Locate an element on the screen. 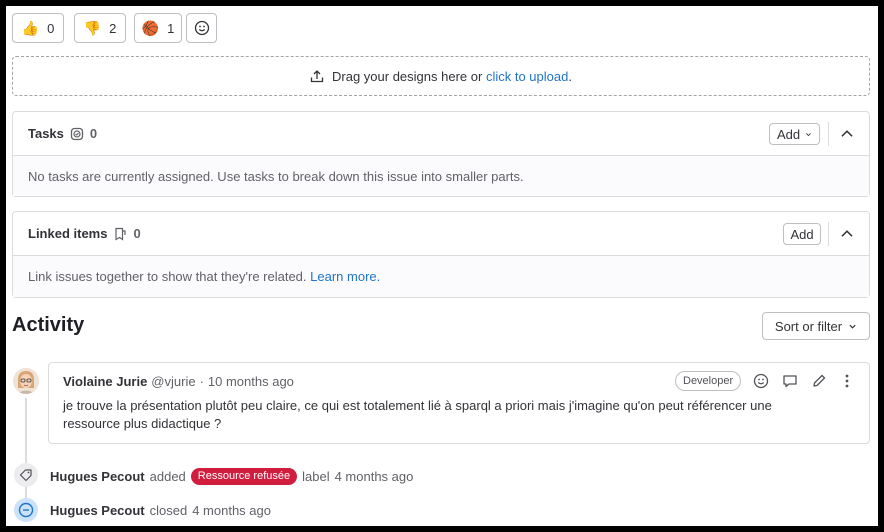 The image size is (884, 532). label-icon is located at coordinates (25, 475).